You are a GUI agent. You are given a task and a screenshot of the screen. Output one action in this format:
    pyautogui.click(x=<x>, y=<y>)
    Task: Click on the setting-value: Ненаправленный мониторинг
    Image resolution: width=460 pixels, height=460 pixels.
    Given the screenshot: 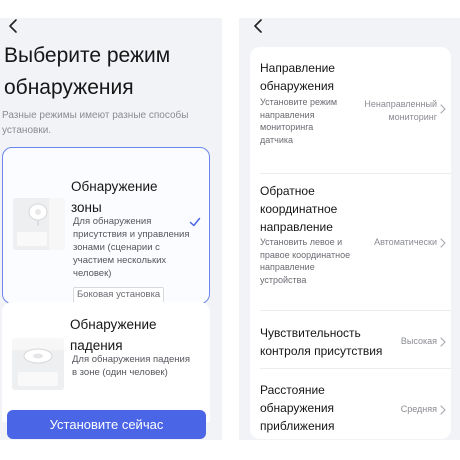 What is the action you would take?
    pyautogui.click(x=400, y=110)
    